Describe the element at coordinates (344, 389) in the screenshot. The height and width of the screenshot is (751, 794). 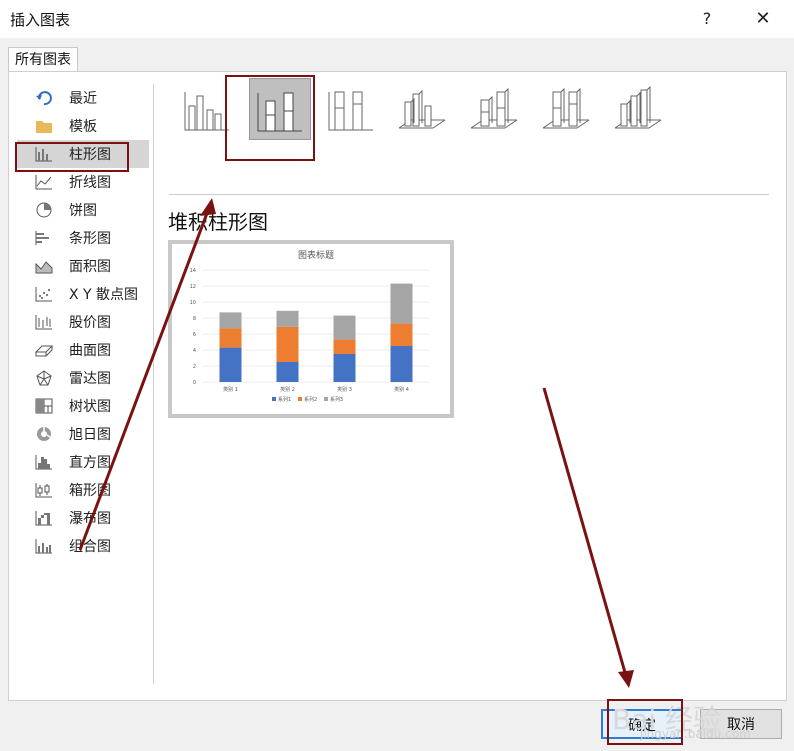
I see `x-tick-label: 类别 3` at that location.